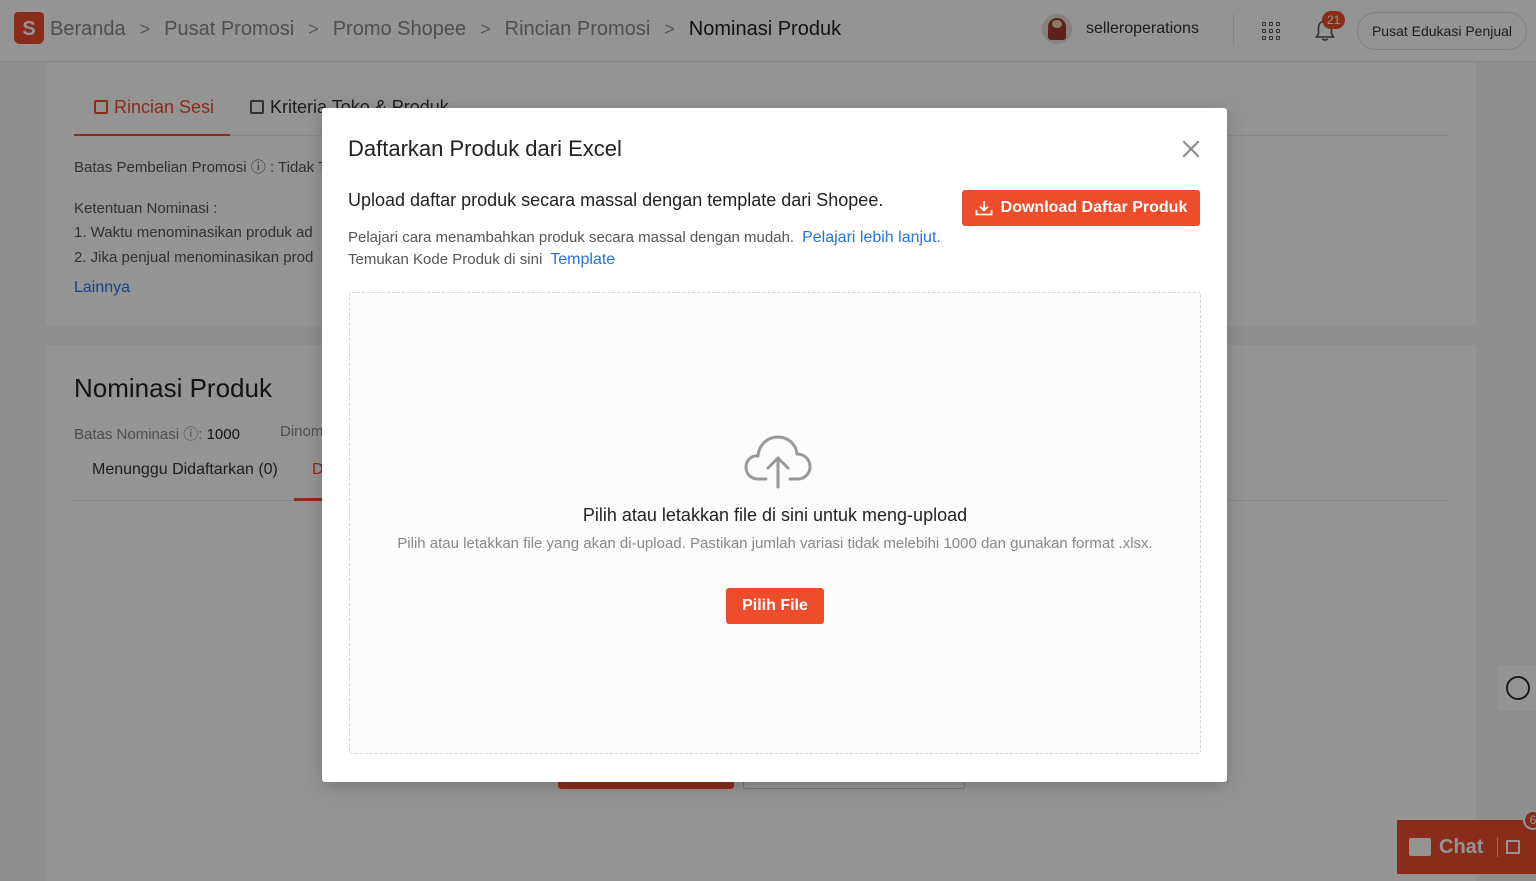 The image size is (1536, 881). What do you see at coordinates (582, 259) in the screenshot?
I see `template-link: Template` at bounding box center [582, 259].